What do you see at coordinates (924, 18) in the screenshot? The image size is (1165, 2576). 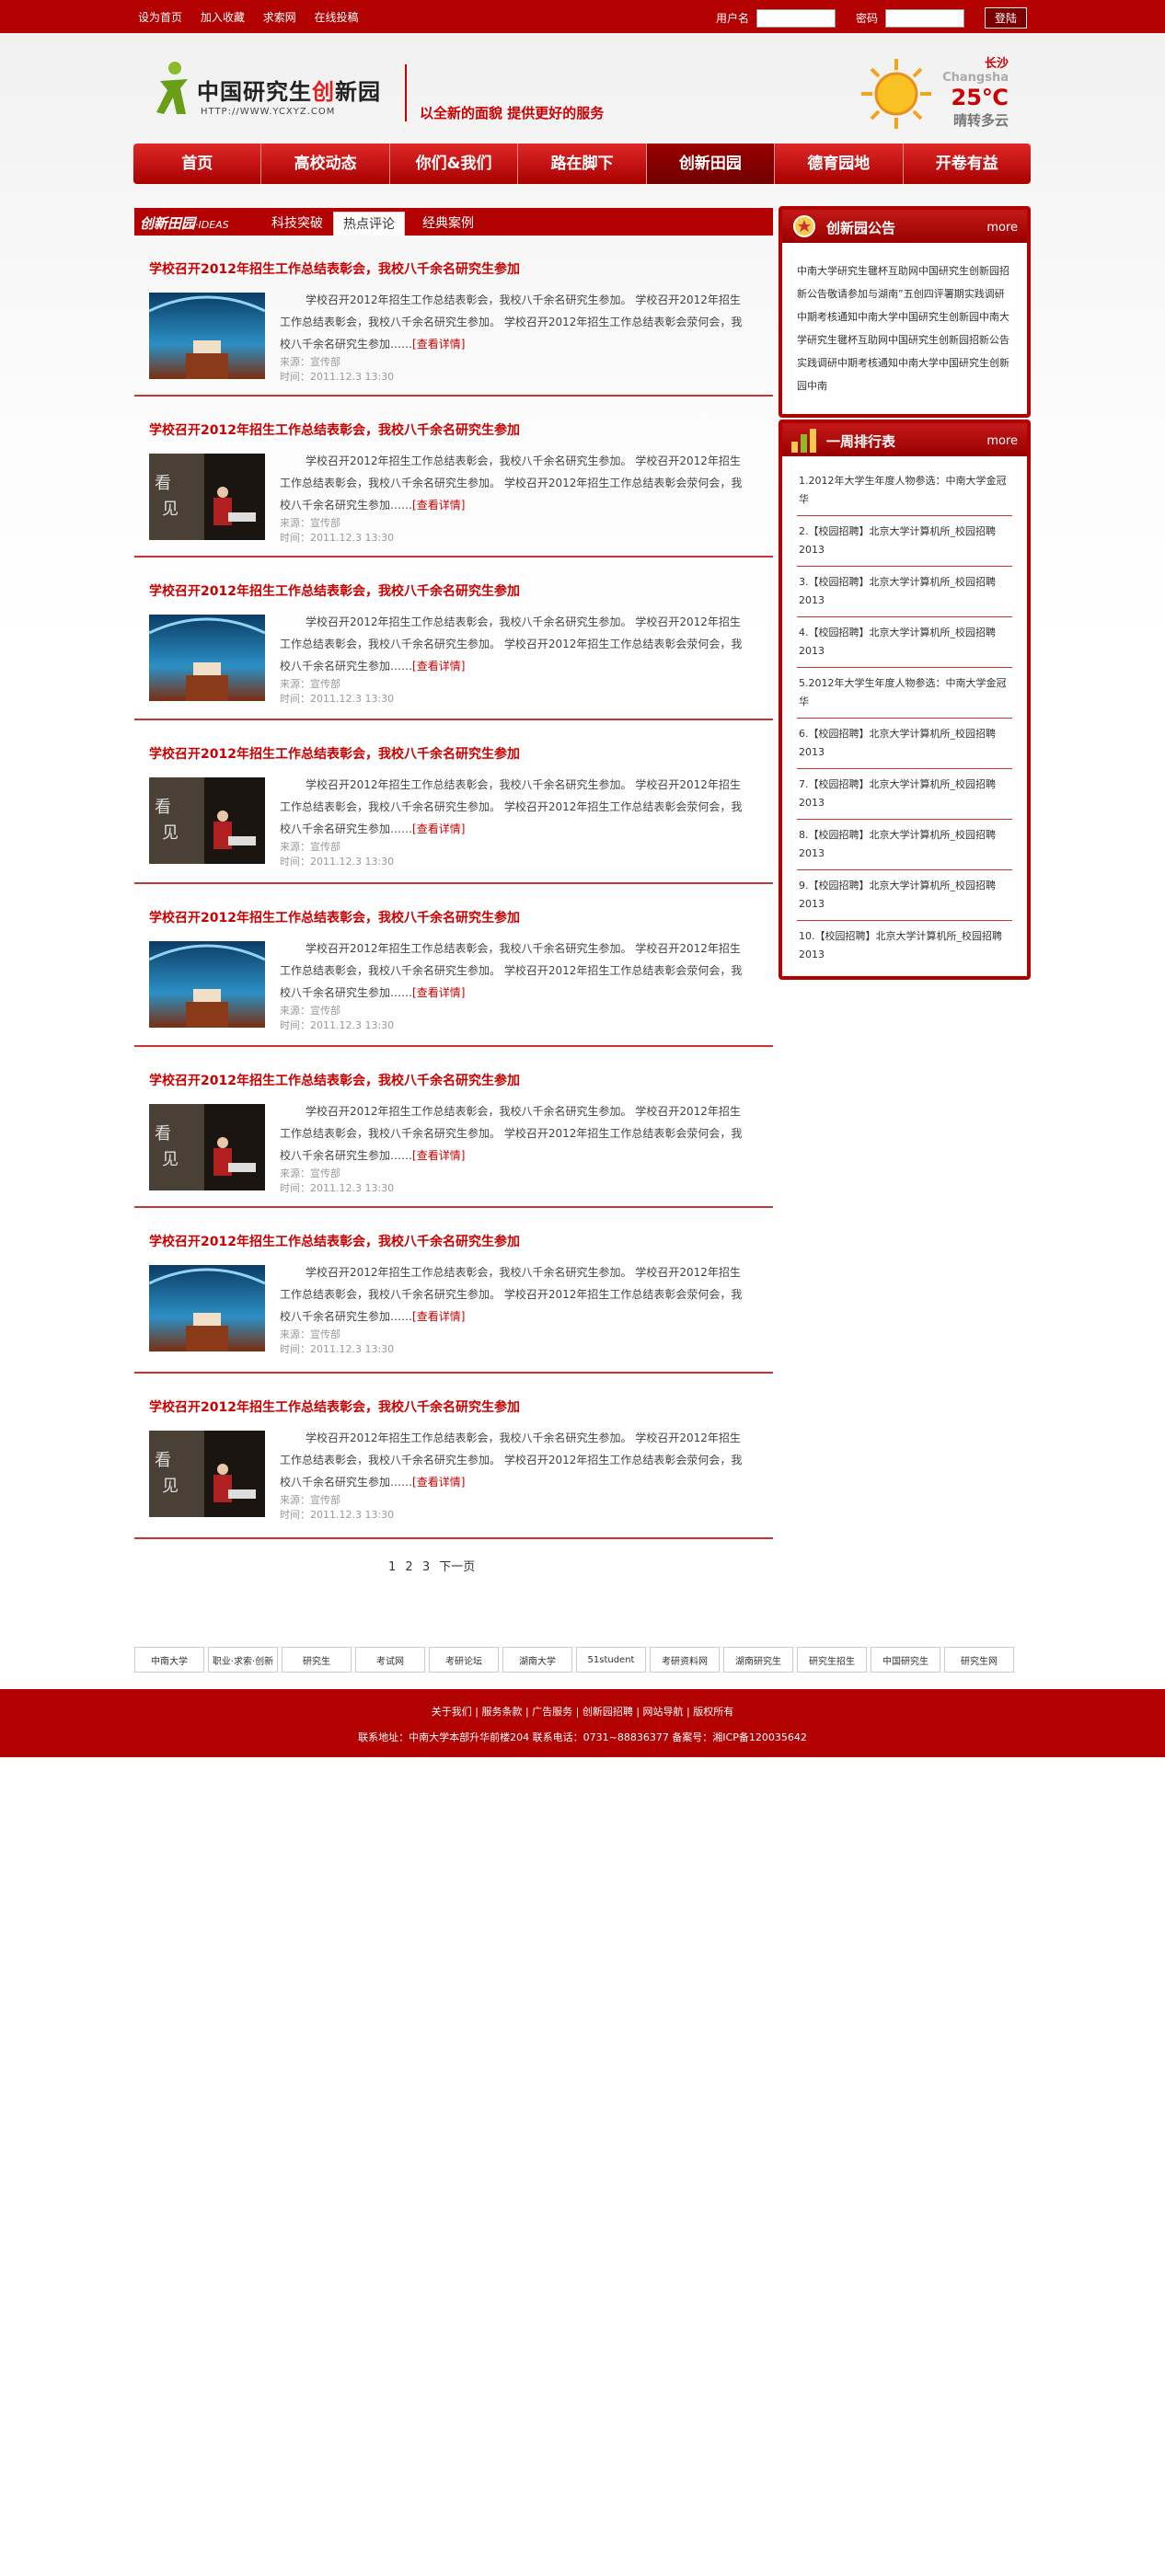 I see `password-input` at bounding box center [924, 18].